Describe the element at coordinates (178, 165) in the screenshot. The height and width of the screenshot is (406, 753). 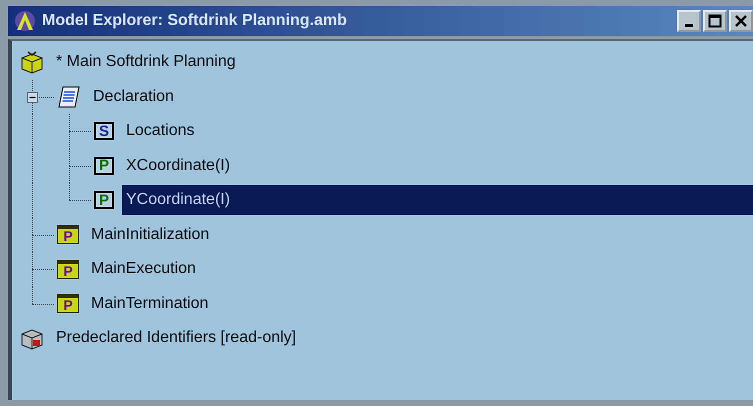
I see `tree-item: XCoordinate(I)` at that location.